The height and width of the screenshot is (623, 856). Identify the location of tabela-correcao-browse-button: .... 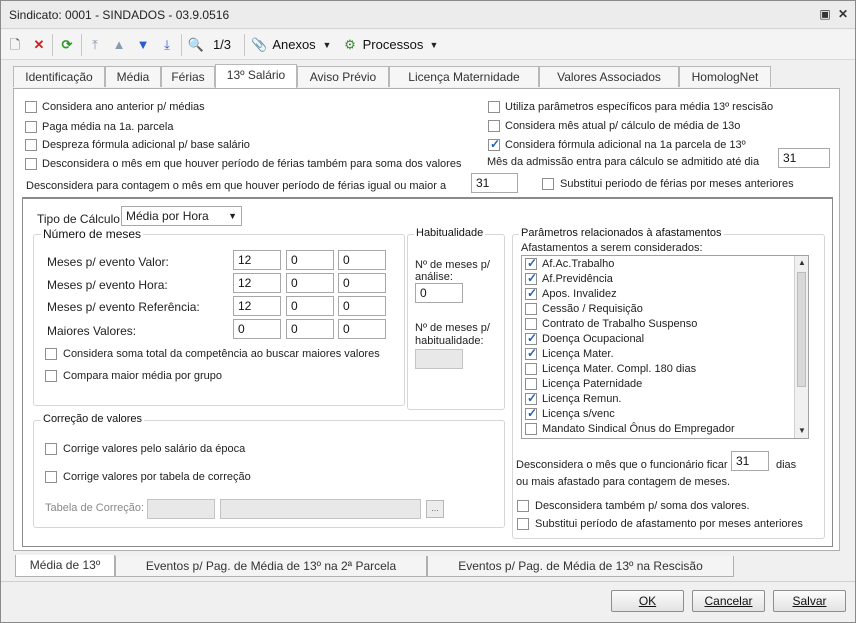
(435, 509).